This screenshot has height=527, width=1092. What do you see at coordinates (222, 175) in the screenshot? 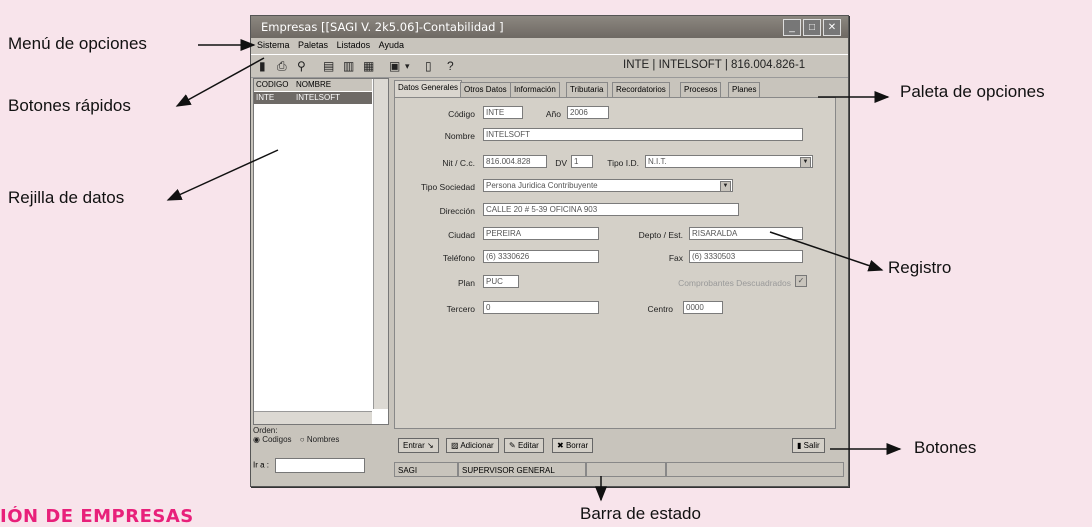
I see `arrow-rejilla` at bounding box center [222, 175].